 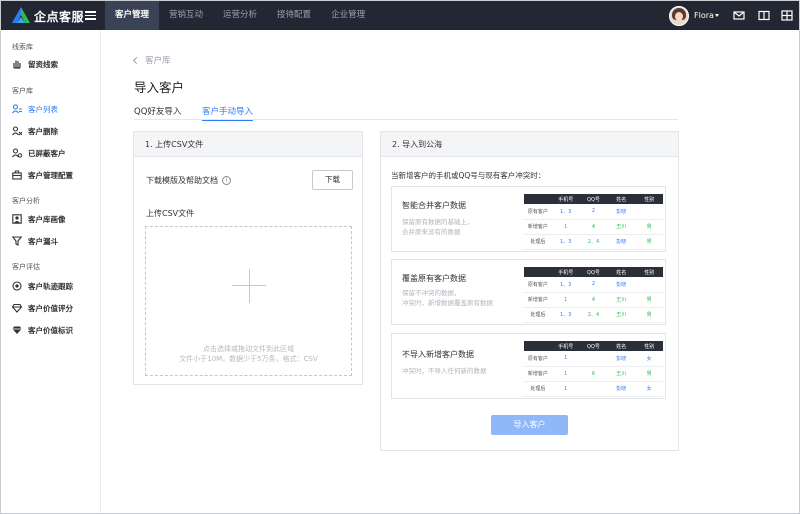 What do you see at coordinates (42, 286) in the screenshot?
I see `sidebar-item-customer-tracking: 客户轨迹跟踪` at bounding box center [42, 286].